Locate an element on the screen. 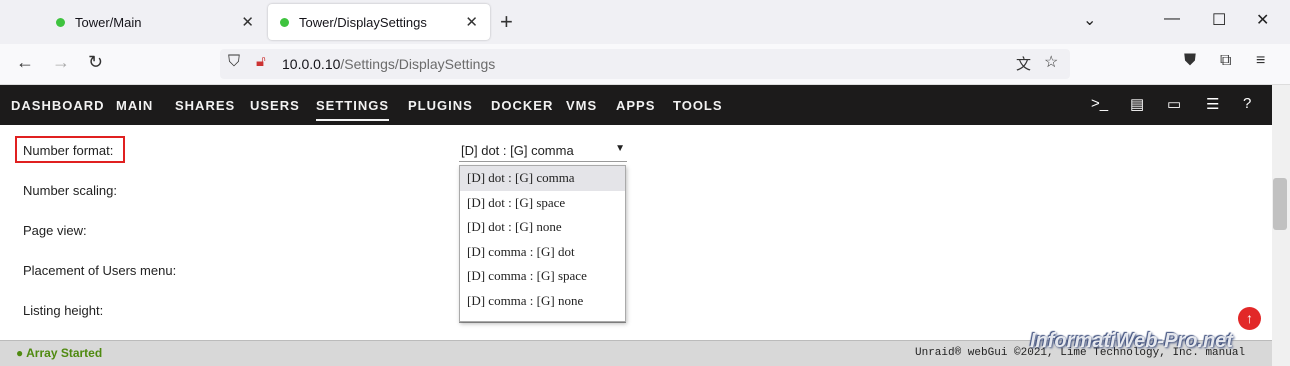 The height and width of the screenshot is (366, 1290). tab-title: Tower/Main is located at coordinates (108, 22).